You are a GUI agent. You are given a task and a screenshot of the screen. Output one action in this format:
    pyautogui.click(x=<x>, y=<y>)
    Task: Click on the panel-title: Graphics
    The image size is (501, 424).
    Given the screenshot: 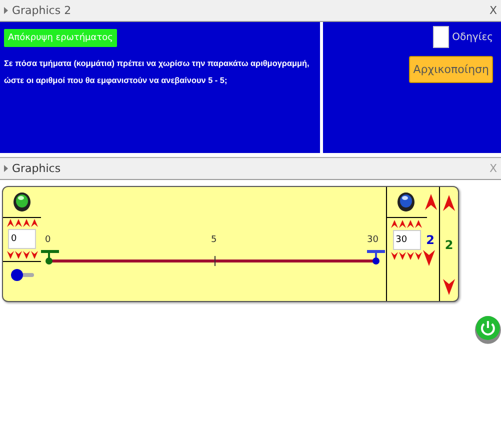 What is the action you would take?
    pyautogui.click(x=37, y=168)
    